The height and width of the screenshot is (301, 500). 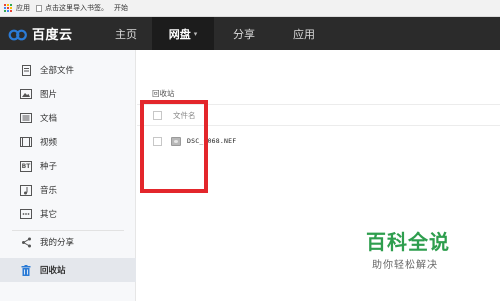 What do you see at coordinates (68, 118) in the screenshot?
I see `sidebar-item-documents: 文档` at bounding box center [68, 118].